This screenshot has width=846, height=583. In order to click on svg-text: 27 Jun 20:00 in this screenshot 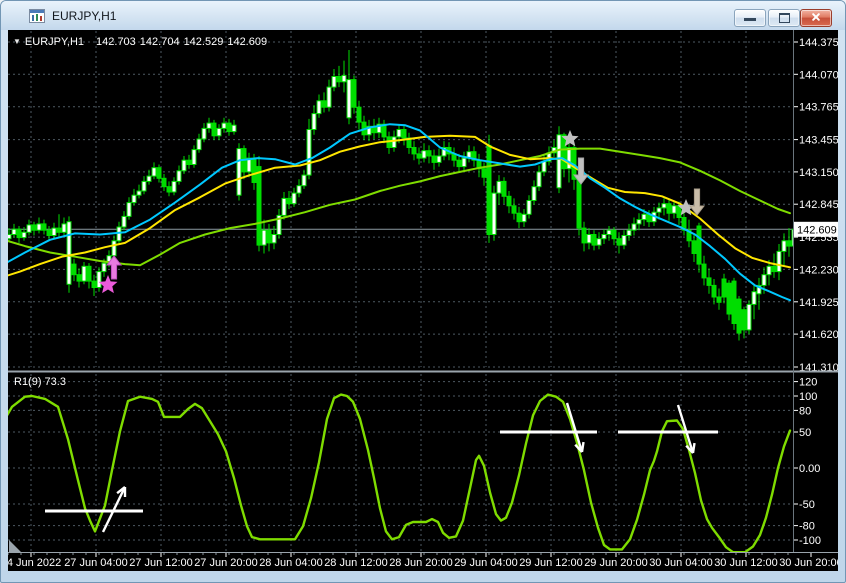, I will do `click(226, 563)`.